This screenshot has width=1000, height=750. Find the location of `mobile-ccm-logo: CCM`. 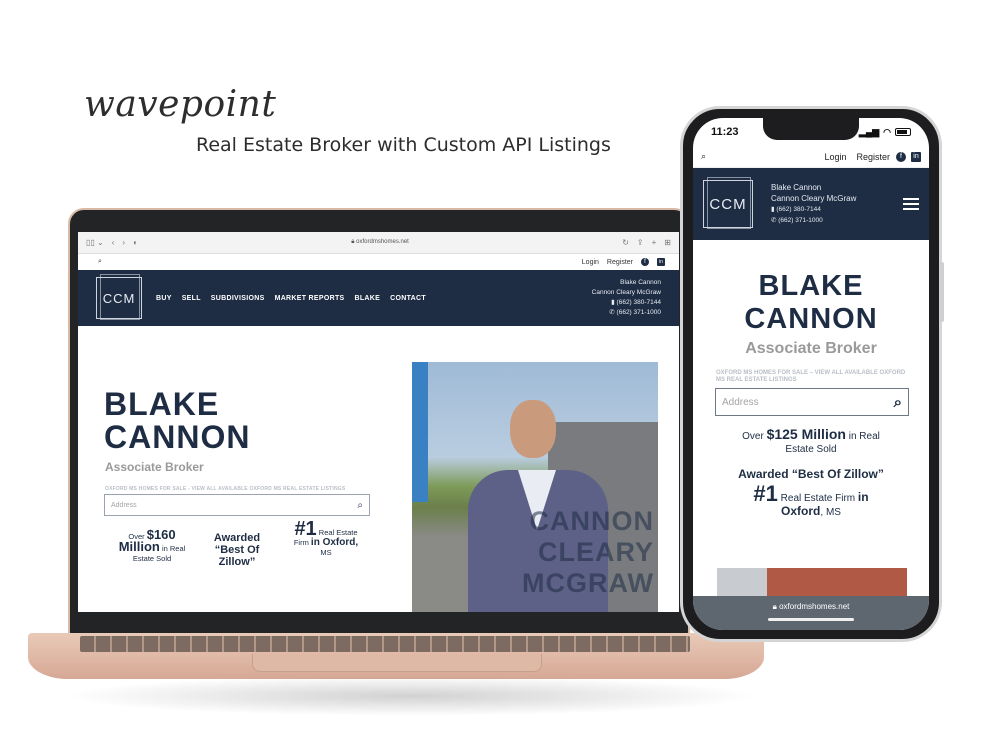

mobile-ccm-logo: CCM is located at coordinates (728, 203).